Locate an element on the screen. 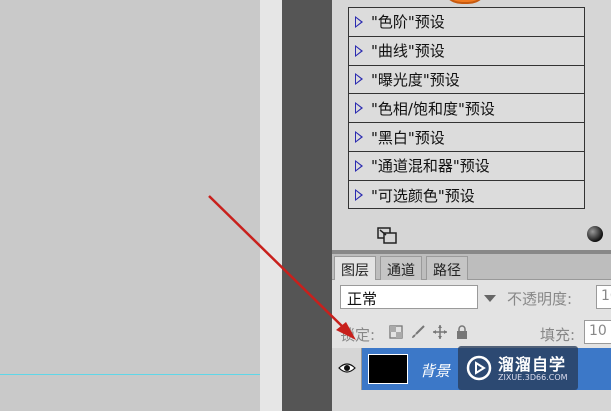  tab-channels: 通道 is located at coordinates (401, 268).